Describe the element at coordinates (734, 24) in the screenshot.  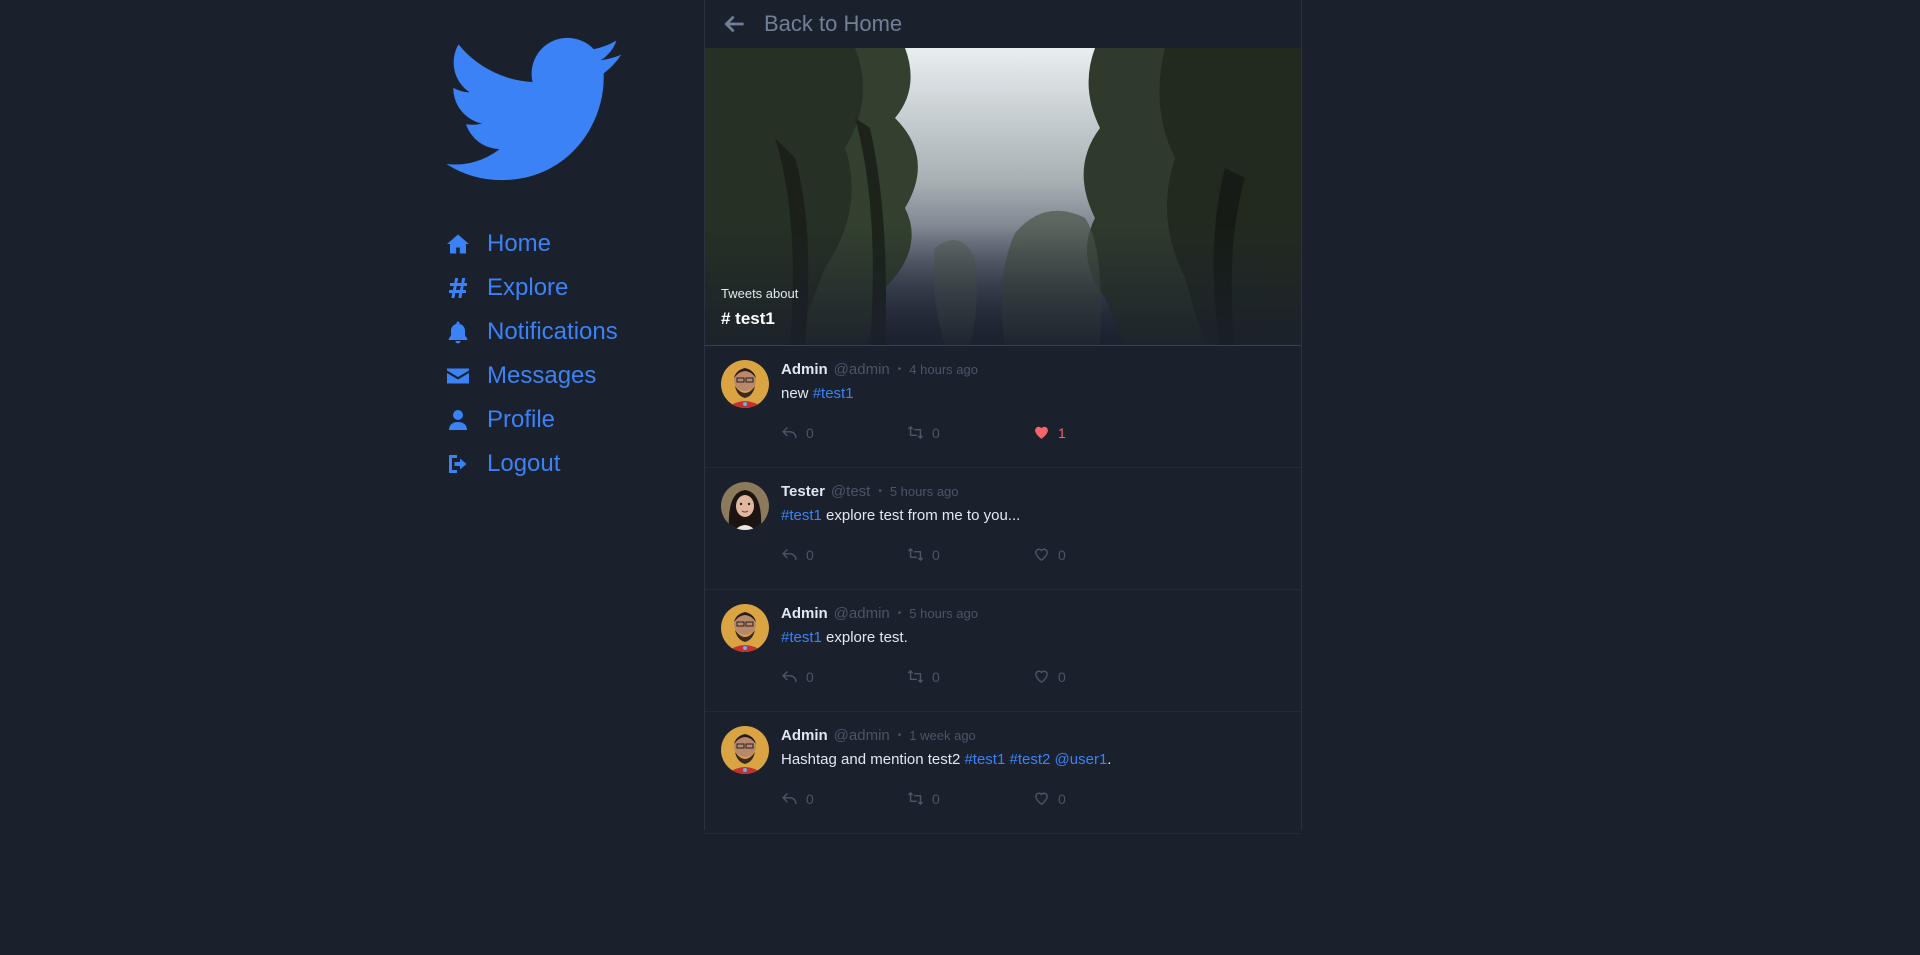
I see `arrow-left-icon` at that location.